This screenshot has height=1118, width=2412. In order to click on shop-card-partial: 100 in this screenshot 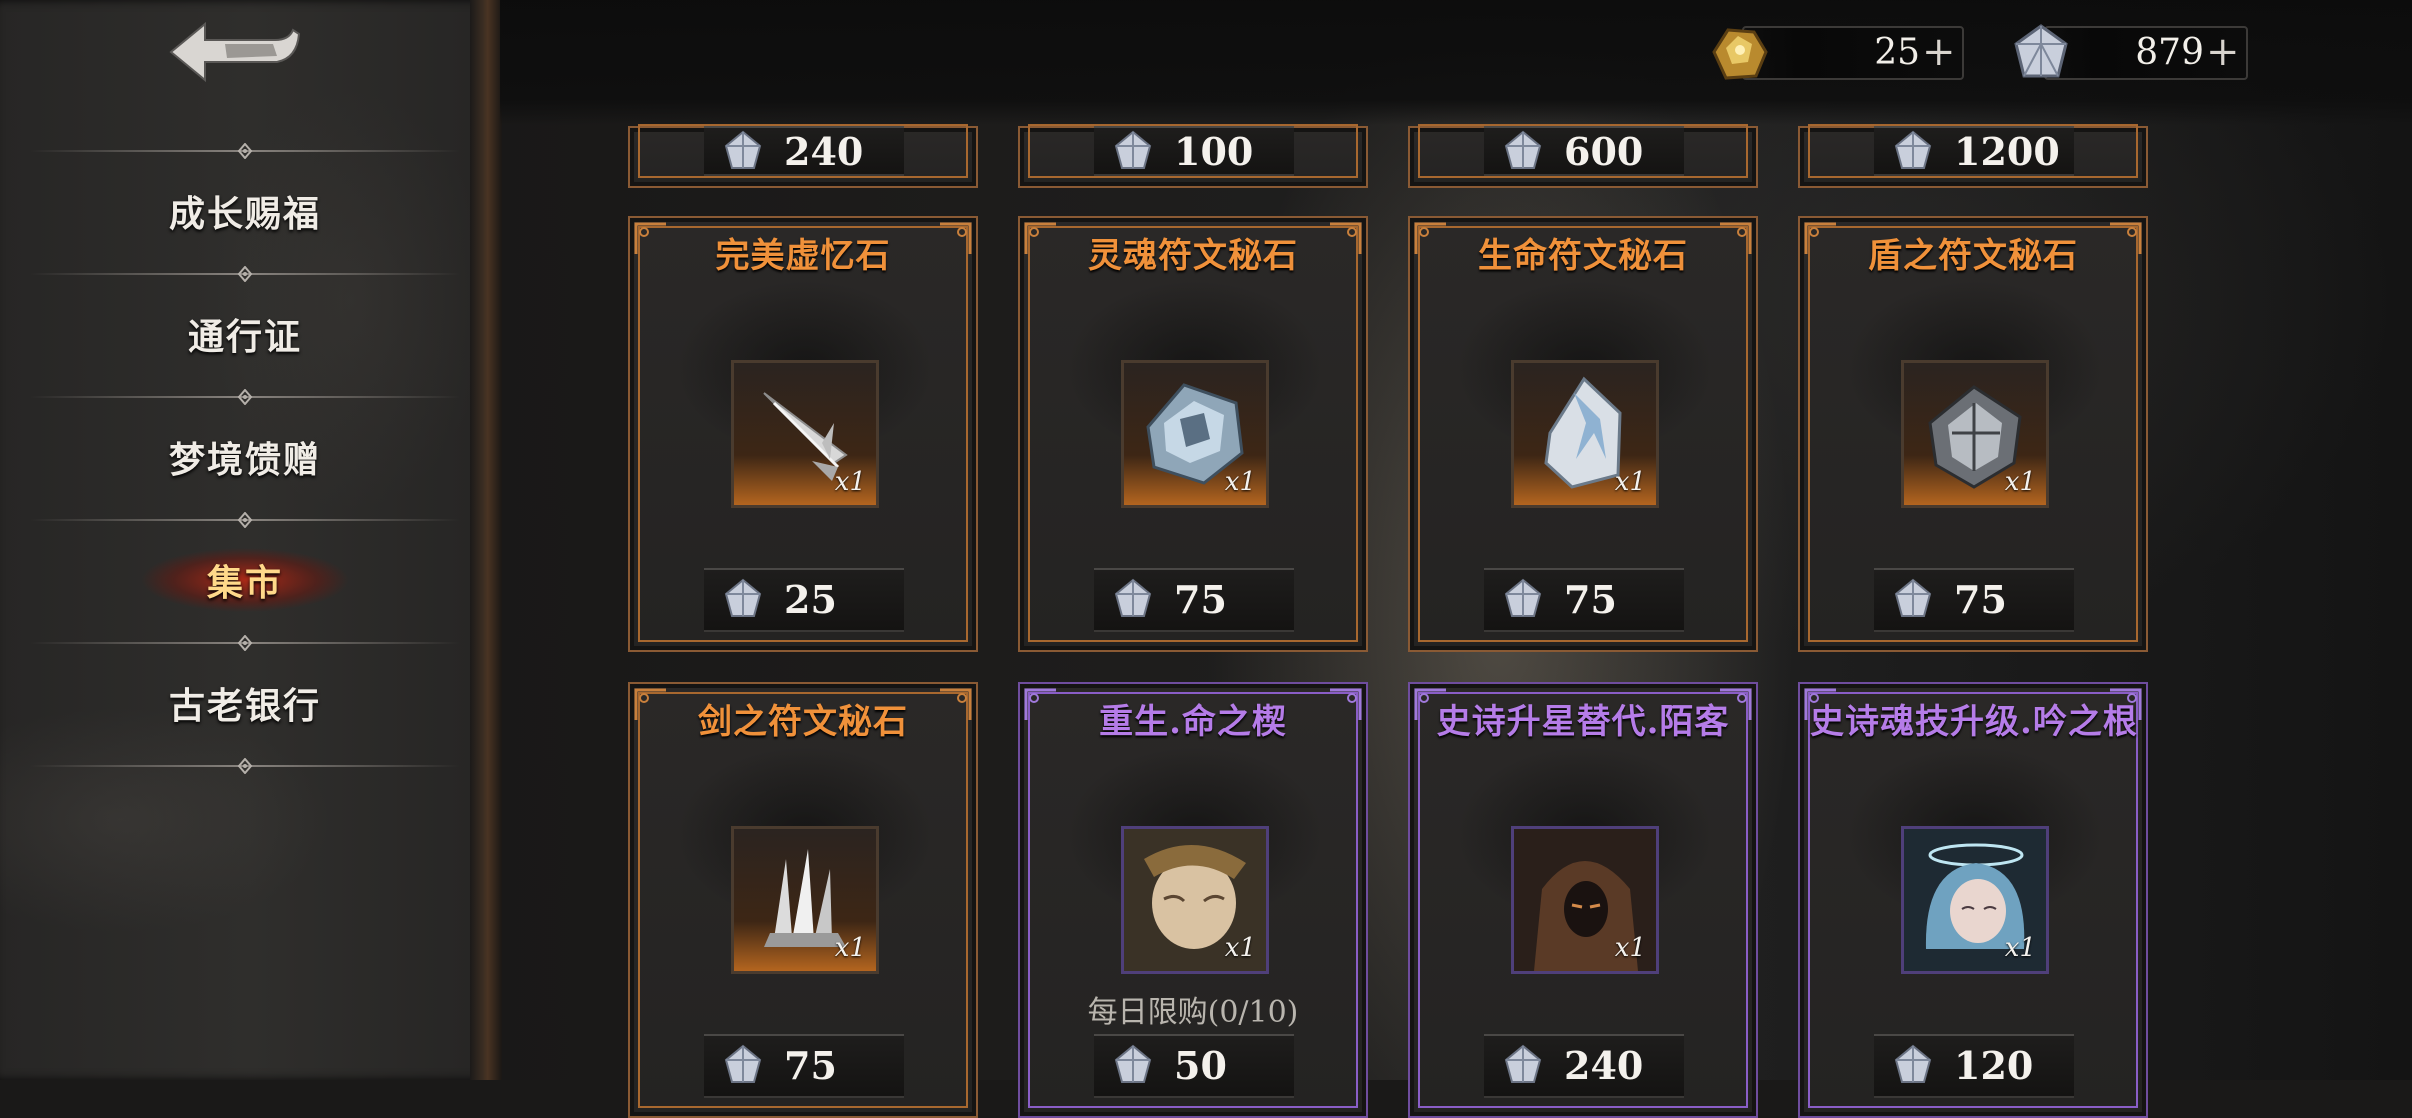, I will do `click(1193, 156)`.